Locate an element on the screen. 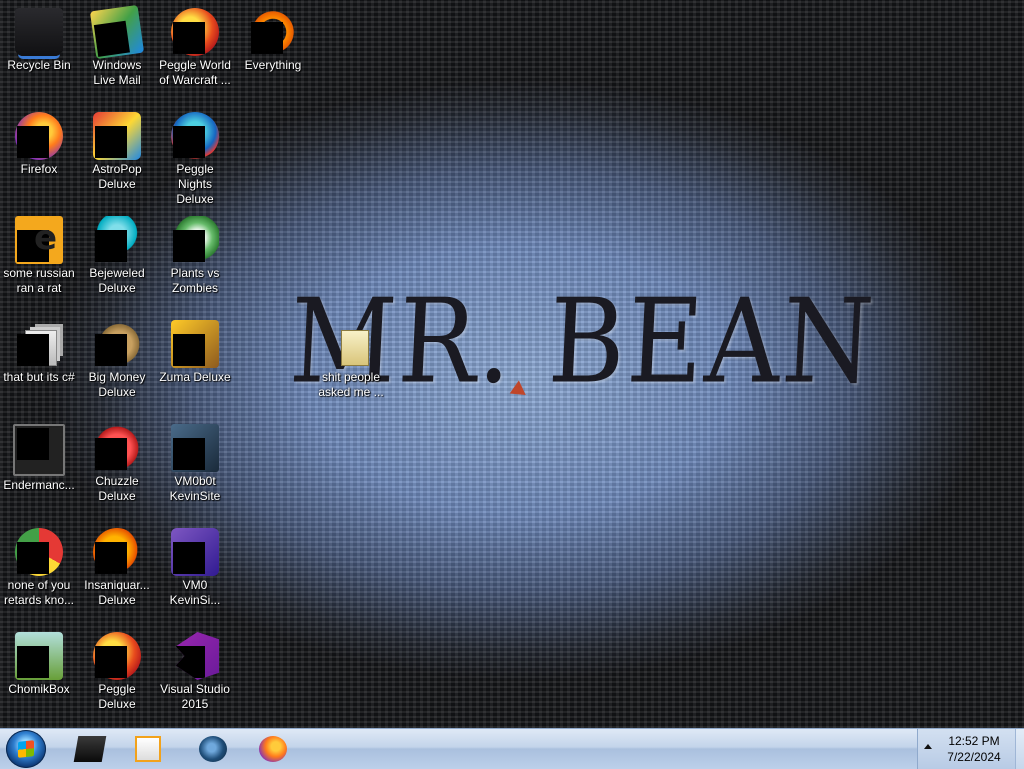 The height and width of the screenshot is (769, 1024). desktop-icon-label: Peggle Deluxe is located at coordinates (117, 696).